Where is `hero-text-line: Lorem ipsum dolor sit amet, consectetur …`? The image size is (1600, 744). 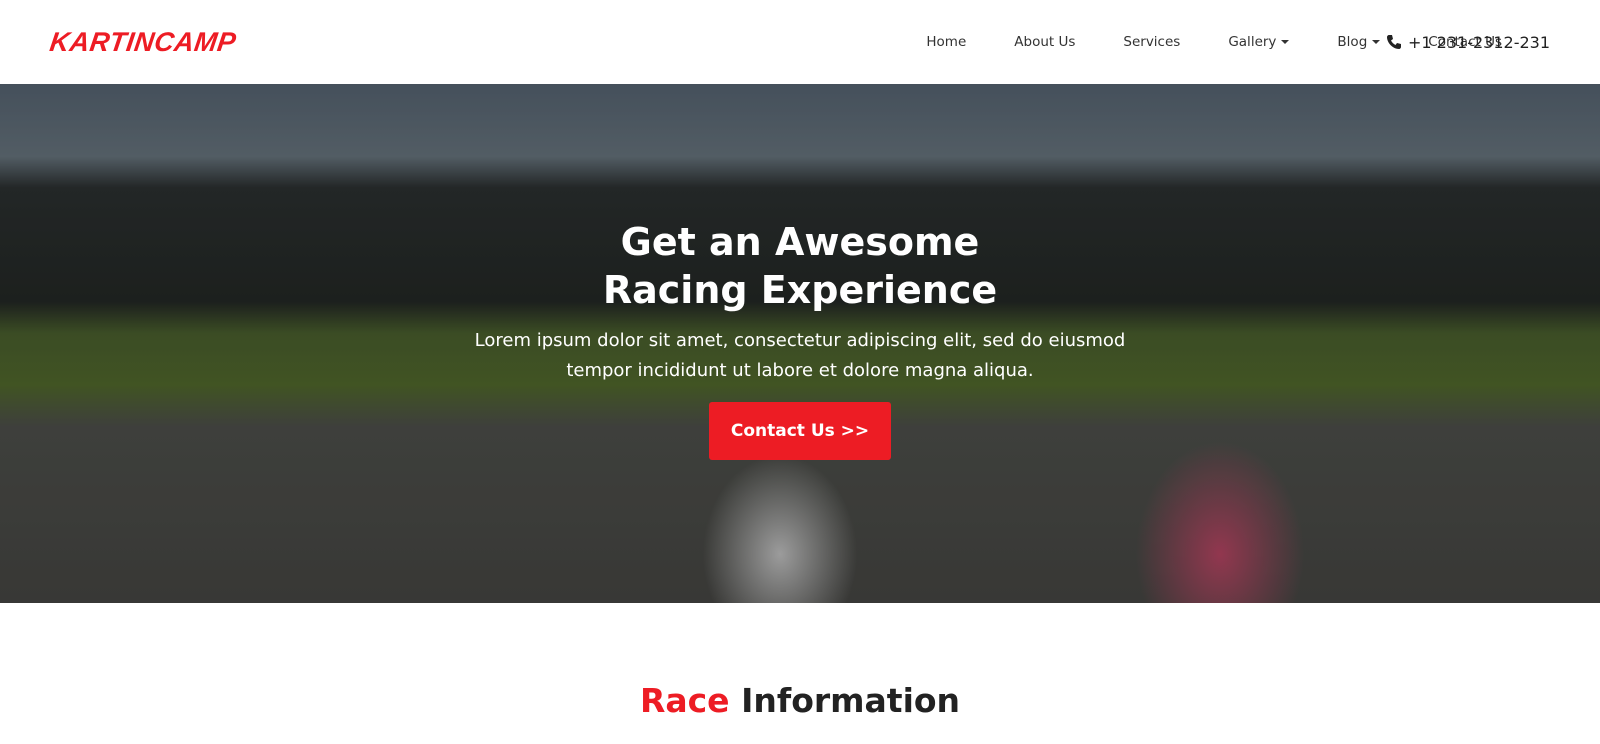
hero-text-line: Lorem ipsum dolor sit amet, consectetur … is located at coordinates (800, 340).